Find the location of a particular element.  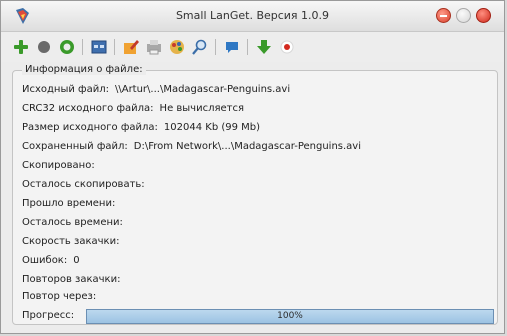

time-left-row: Осталось времени: is located at coordinates (72, 222).